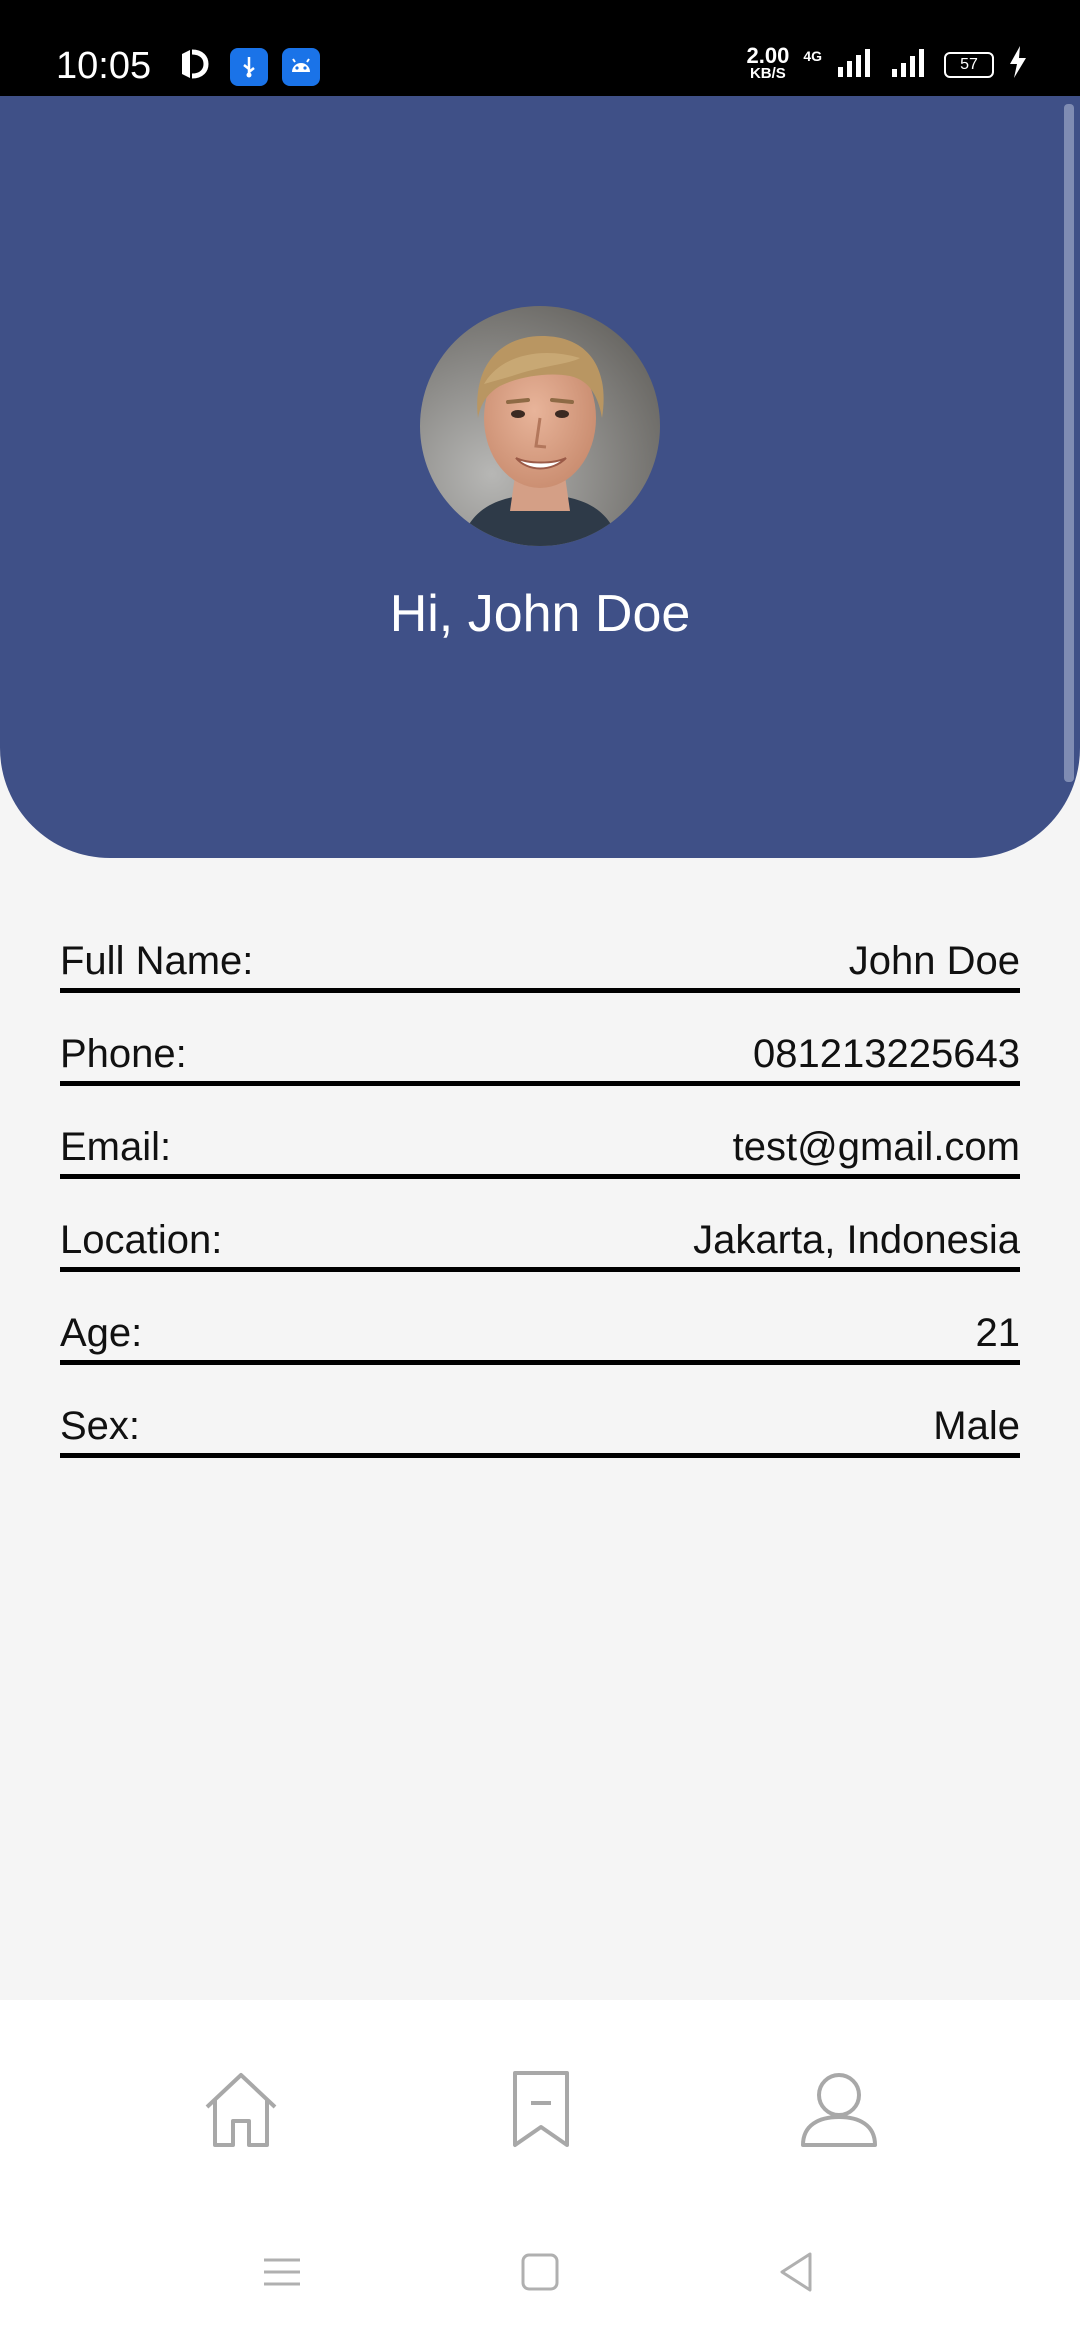  What do you see at coordinates (856, 1240) in the screenshot?
I see `detail-value: Jakarta, Indonesia` at bounding box center [856, 1240].